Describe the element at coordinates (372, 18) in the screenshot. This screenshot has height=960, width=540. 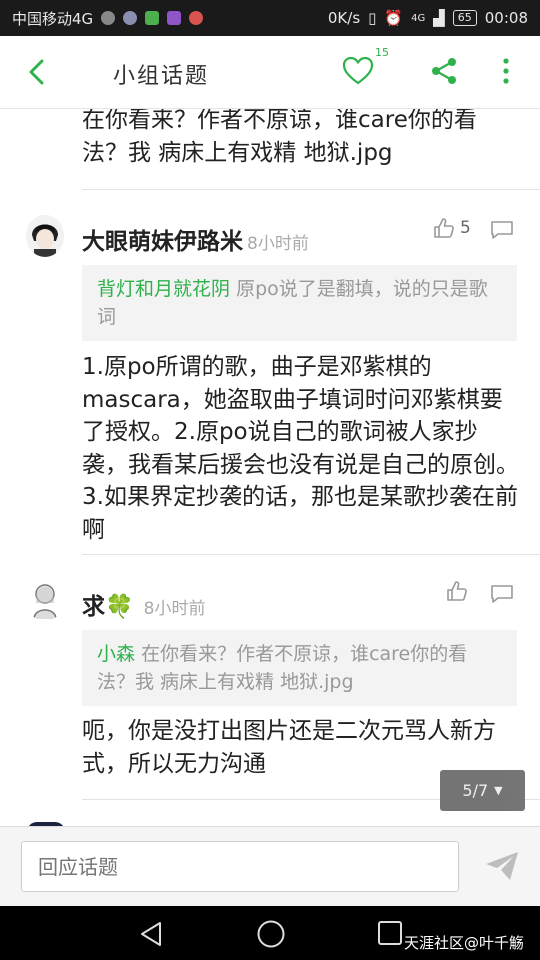
I see `vibrate-icon: ▯` at that location.